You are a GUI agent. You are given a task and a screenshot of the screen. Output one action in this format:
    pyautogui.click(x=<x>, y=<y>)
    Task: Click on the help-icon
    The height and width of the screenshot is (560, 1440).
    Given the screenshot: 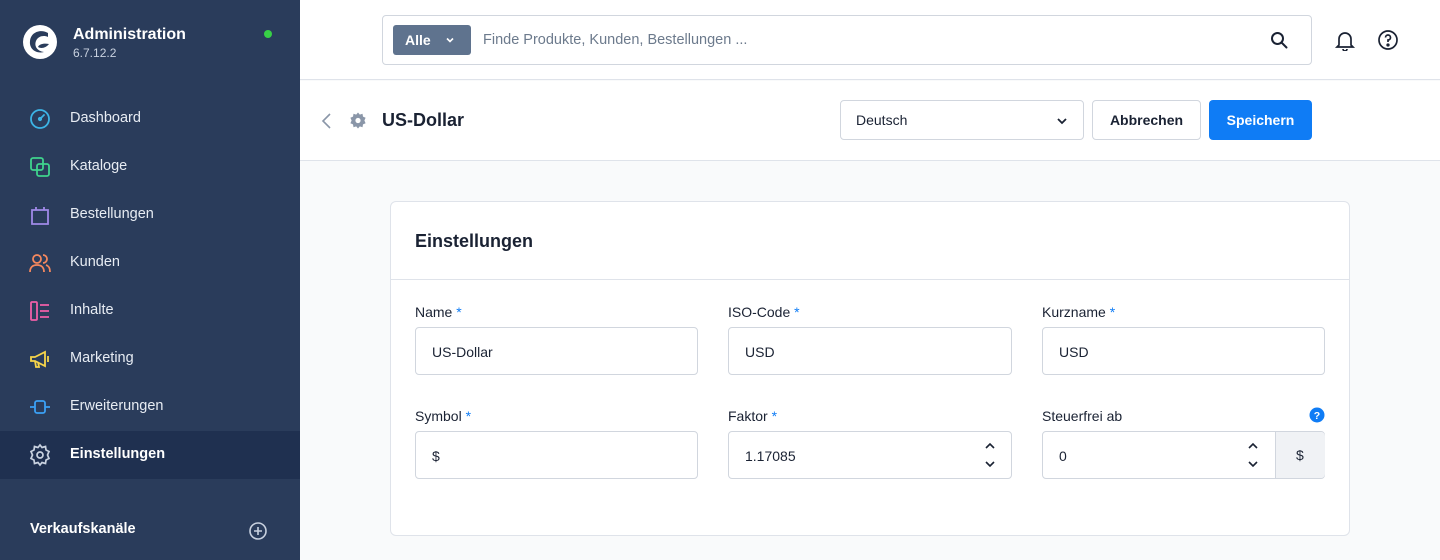 What is the action you would take?
    pyautogui.click(x=1388, y=40)
    